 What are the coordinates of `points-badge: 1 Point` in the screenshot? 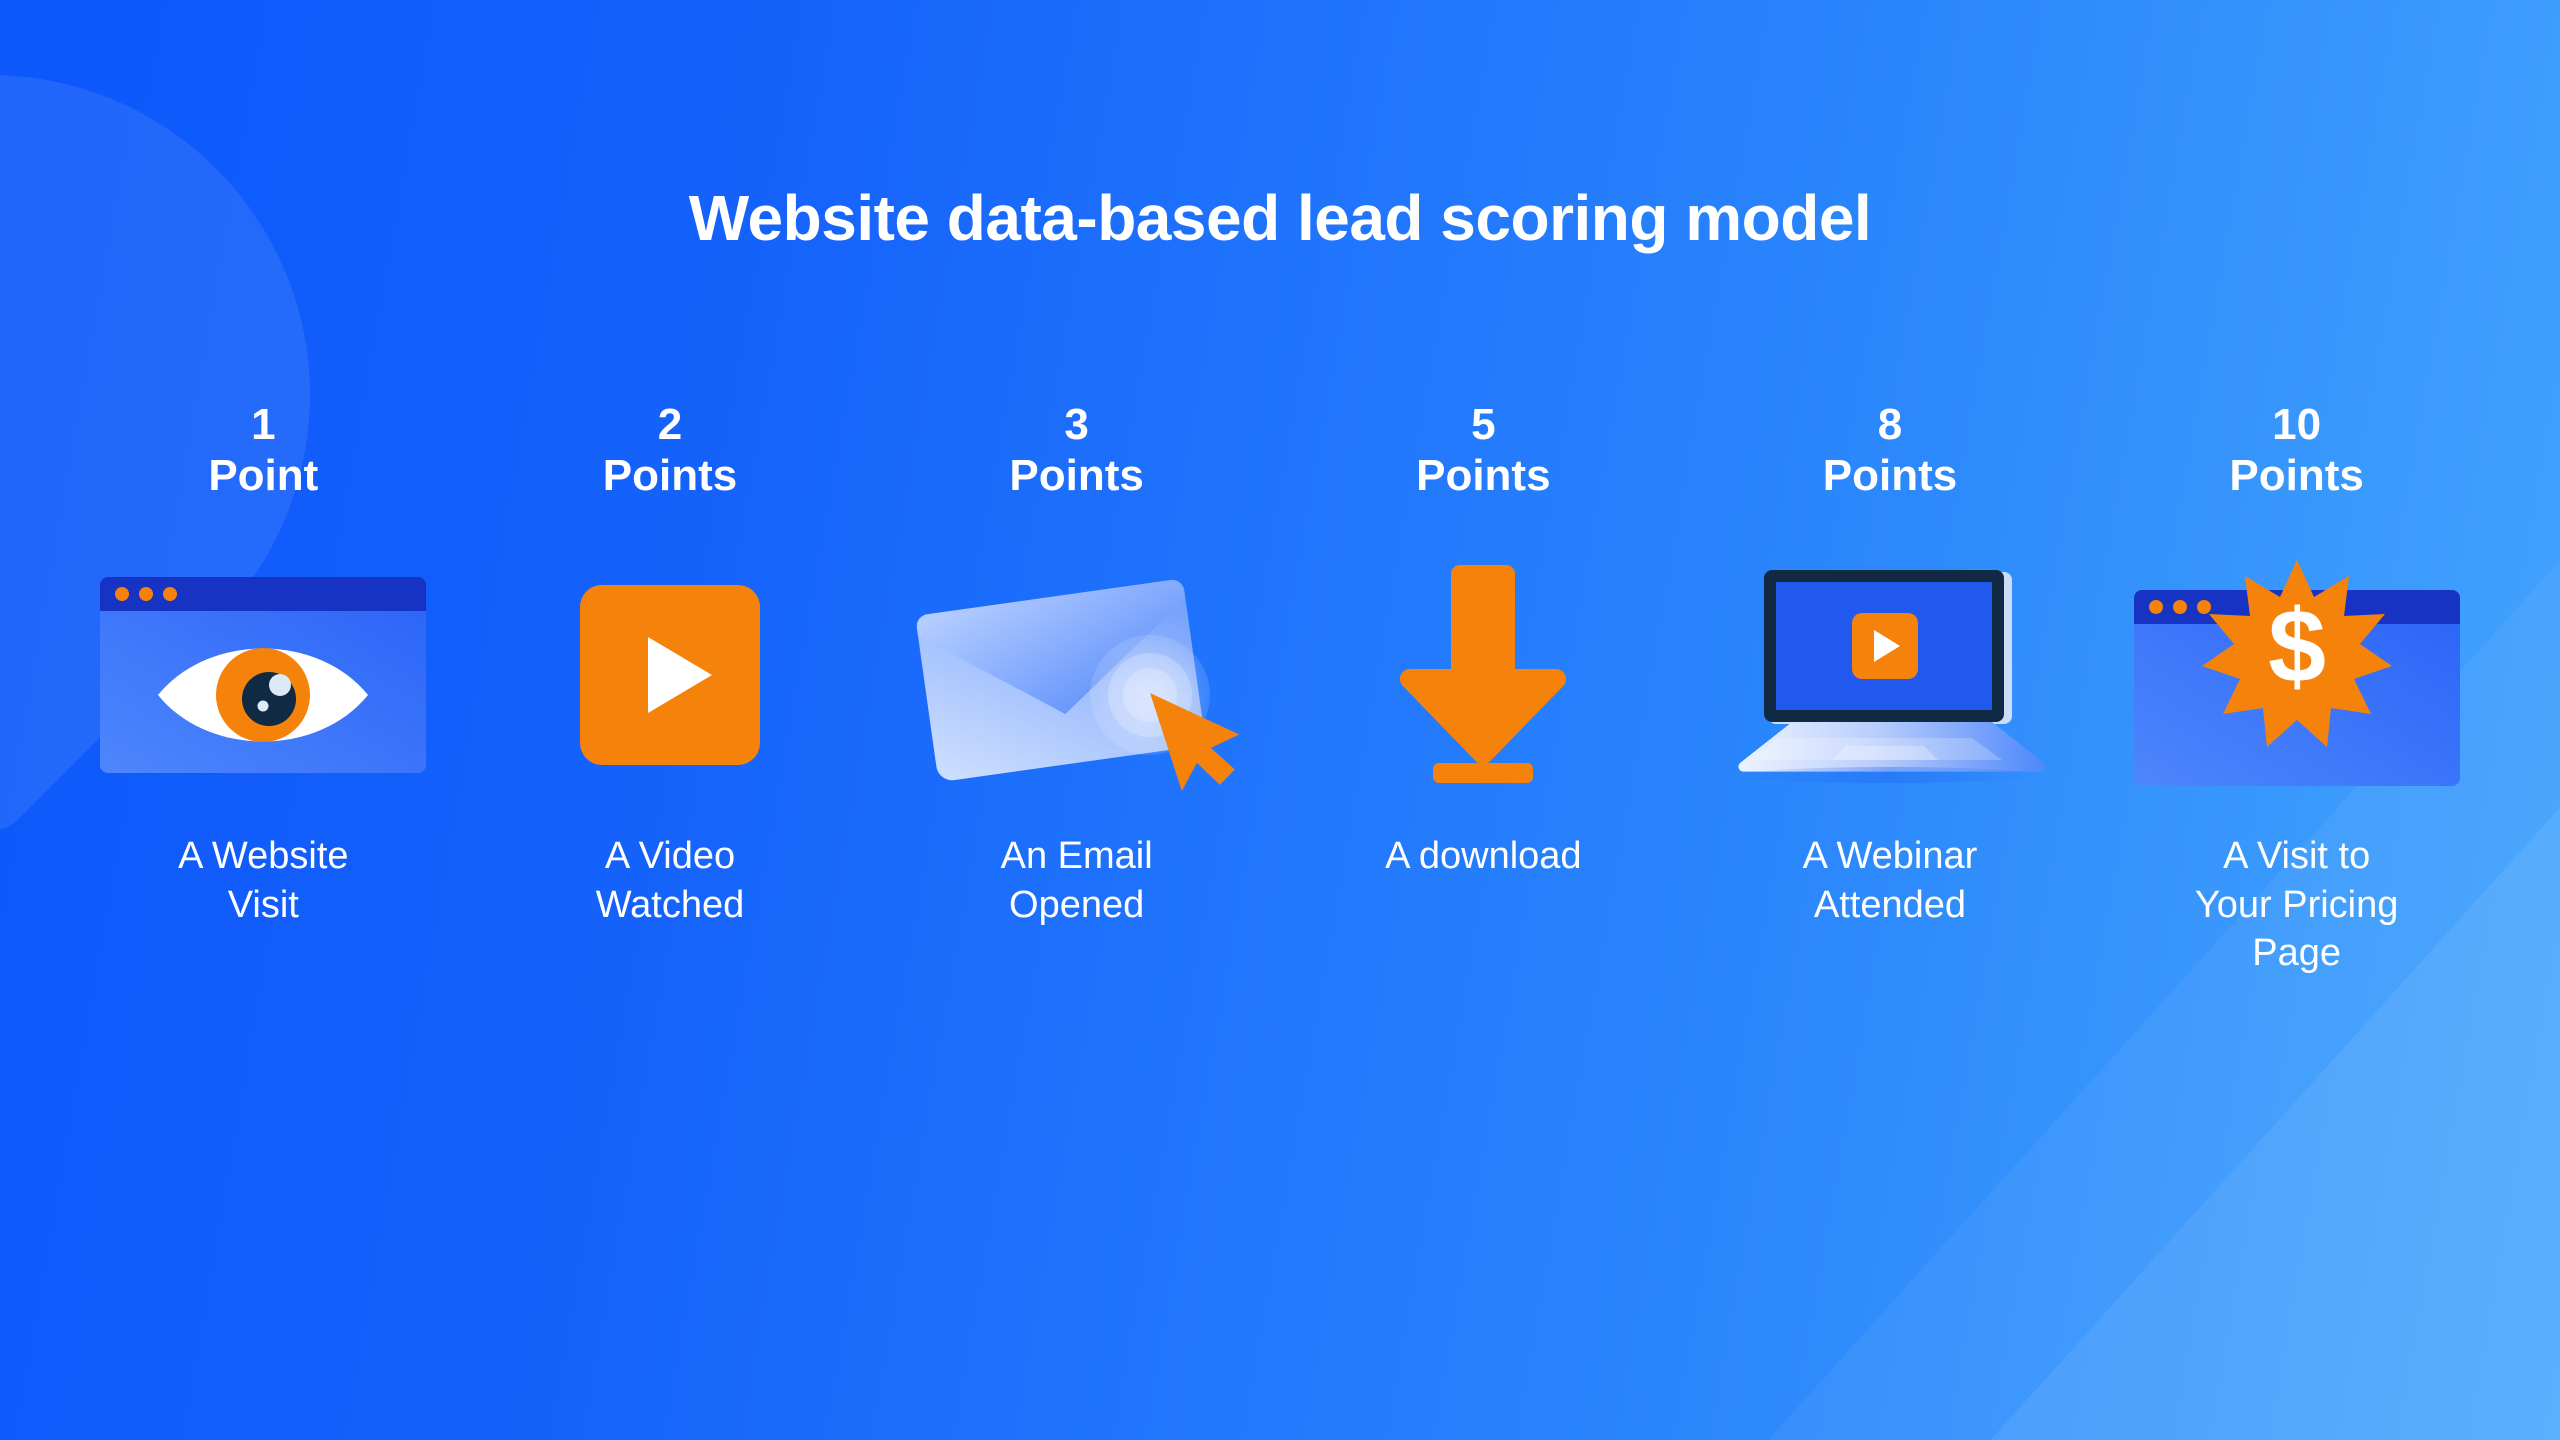 It's located at (263, 465).